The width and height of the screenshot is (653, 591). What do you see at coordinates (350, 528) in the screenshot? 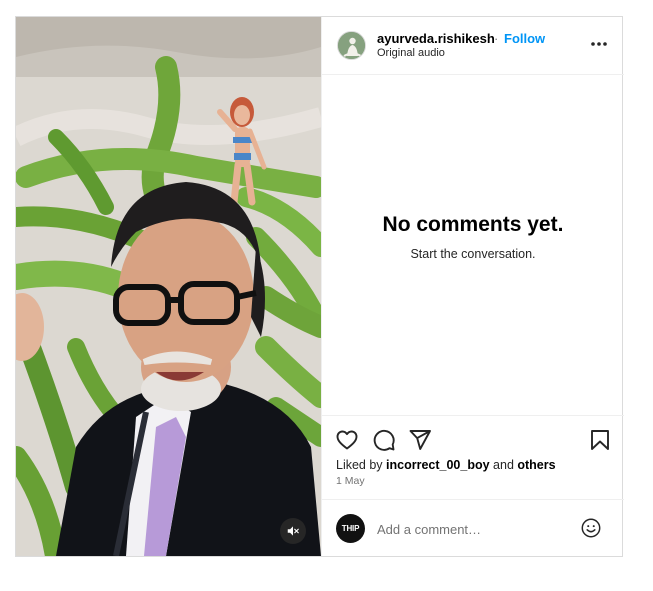
I see `current-user-avatar: THIP` at bounding box center [350, 528].